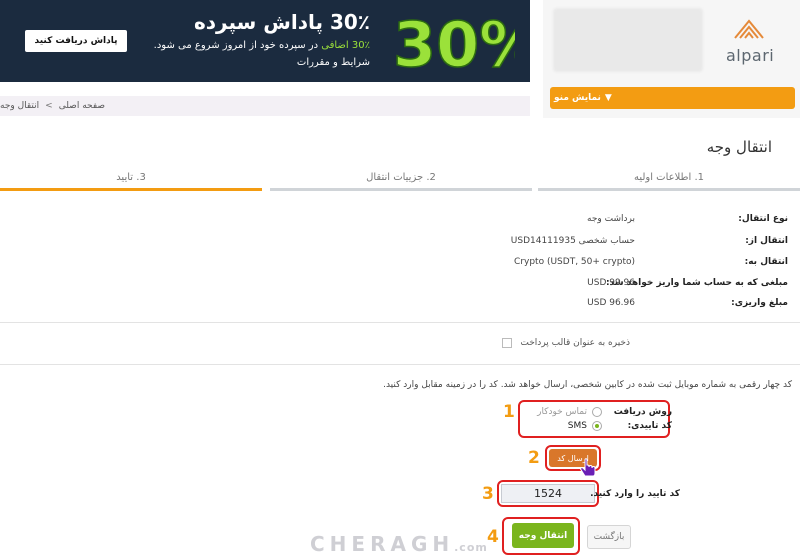  What do you see at coordinates (562, 412) in the screenshot?
I see `radio-auto-call-label: تماس خودکار` at bounding box center [562, 412].